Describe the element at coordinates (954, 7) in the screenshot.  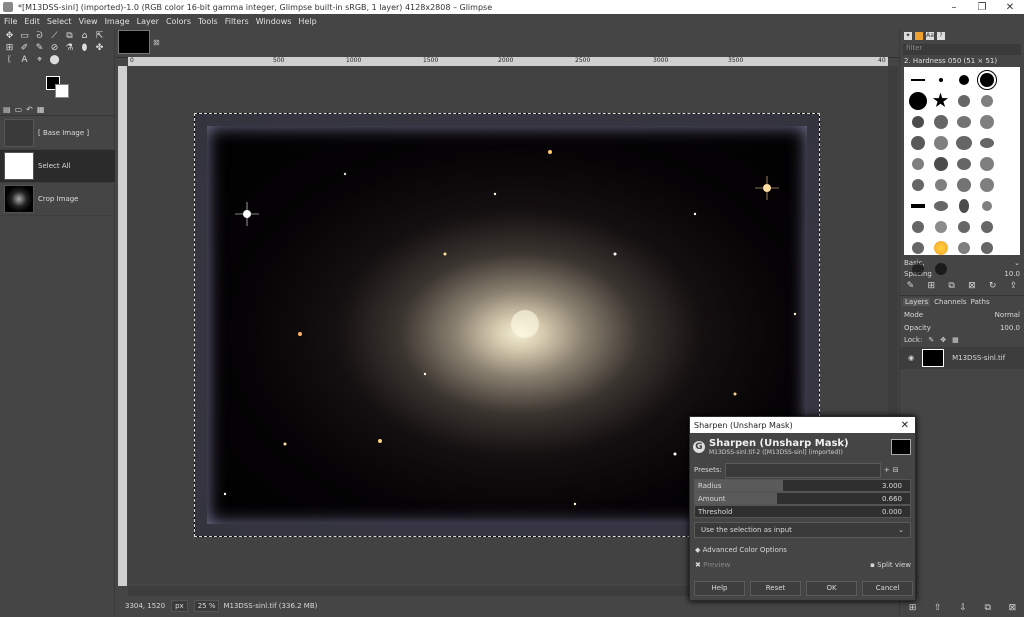
I see `minimize-button: –` at that location.